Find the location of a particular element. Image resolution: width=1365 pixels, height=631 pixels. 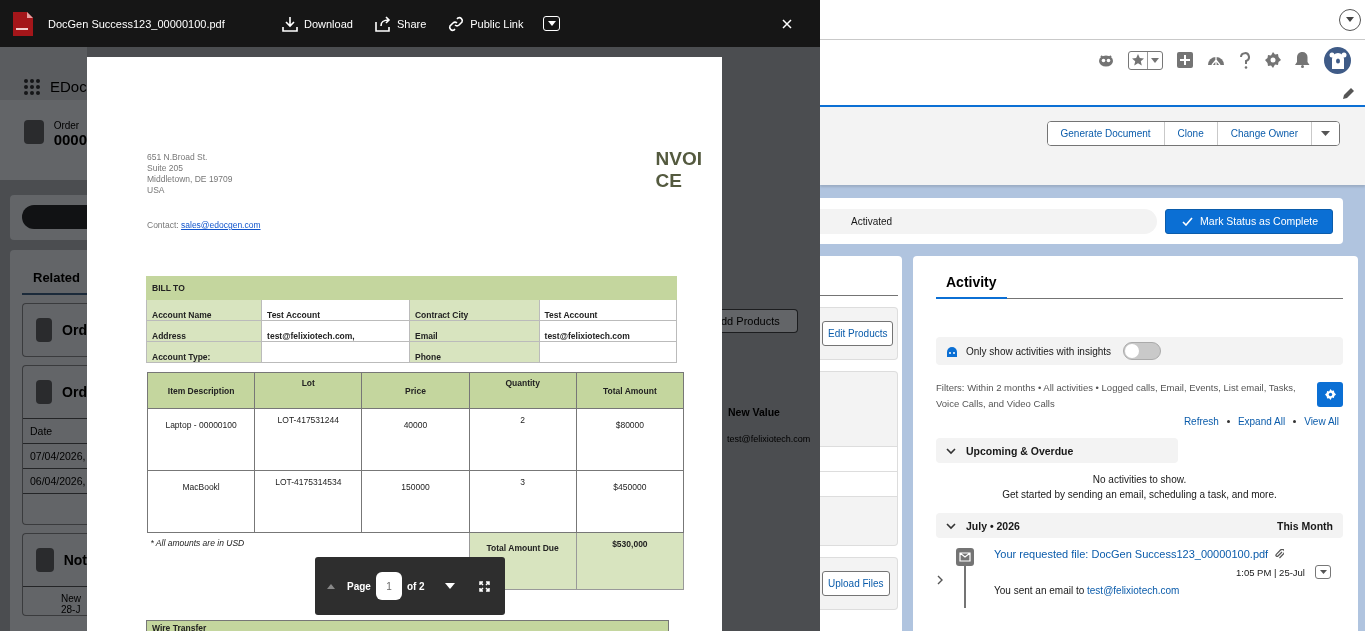

share-button: Share is located at coordinates (400, 23).